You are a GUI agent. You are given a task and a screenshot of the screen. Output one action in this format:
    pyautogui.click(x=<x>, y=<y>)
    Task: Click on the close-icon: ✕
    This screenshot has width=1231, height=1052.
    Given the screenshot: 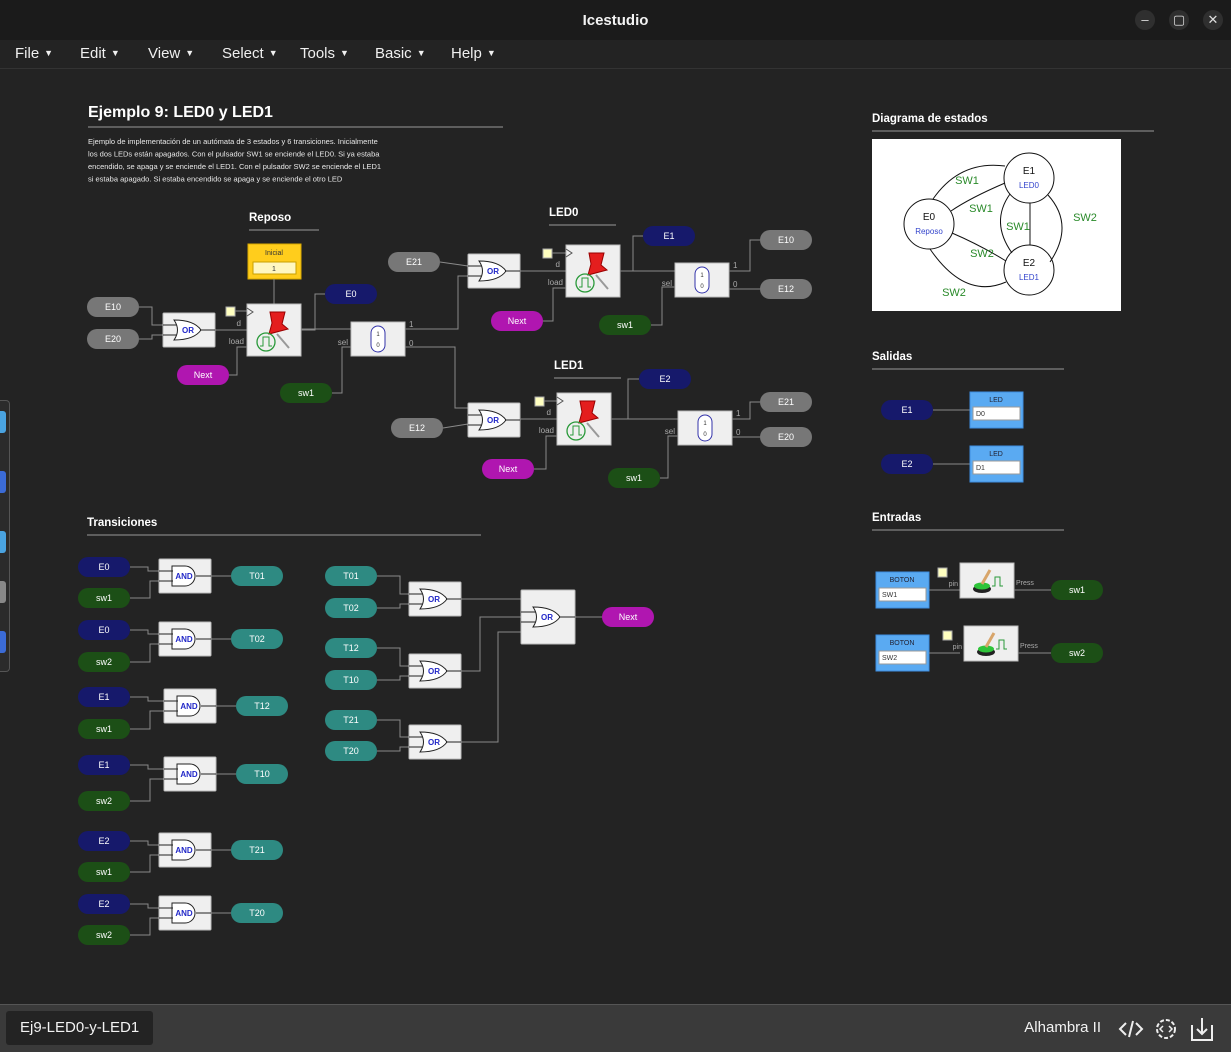 What is the action you would take?
    pyautogui.click(x=1213, y=20)
    